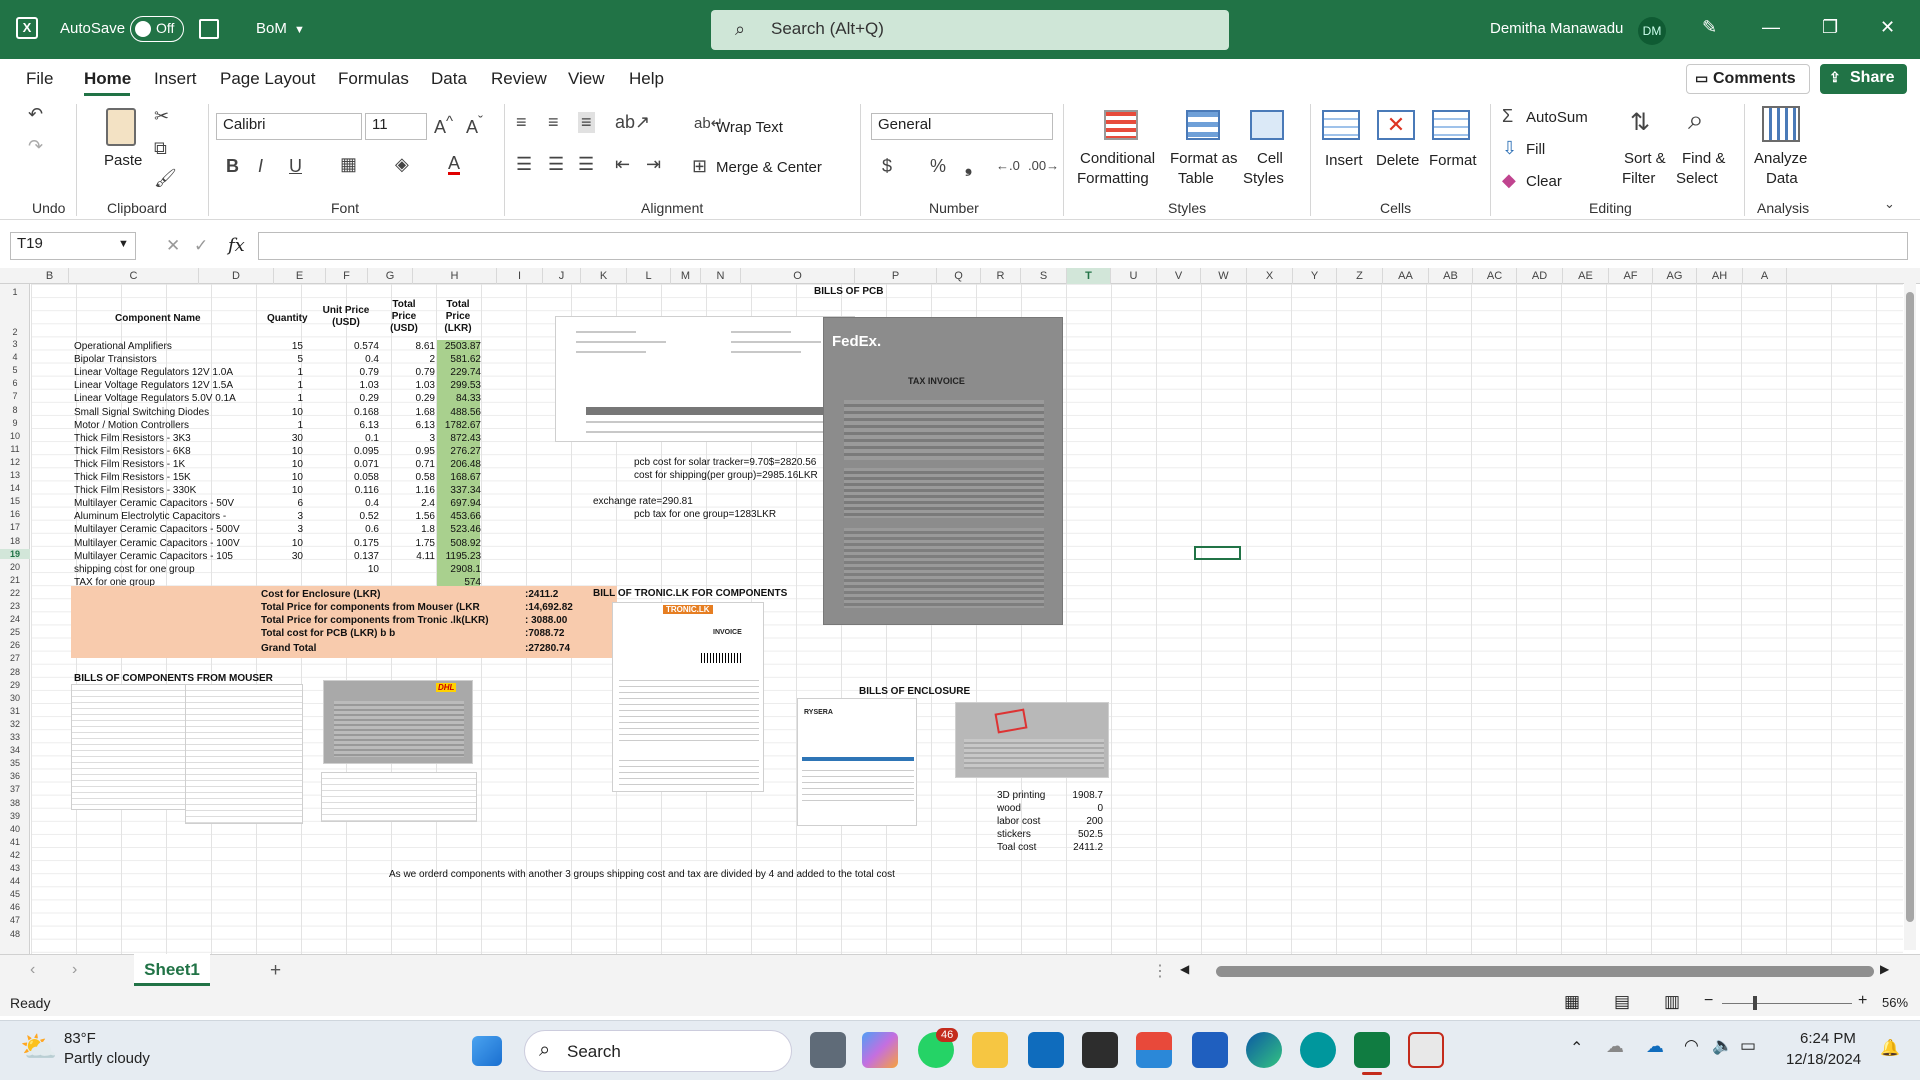  Describe the element at coordinates (705, 379) in the screenshot. I see `pcb-order-image` at that location.